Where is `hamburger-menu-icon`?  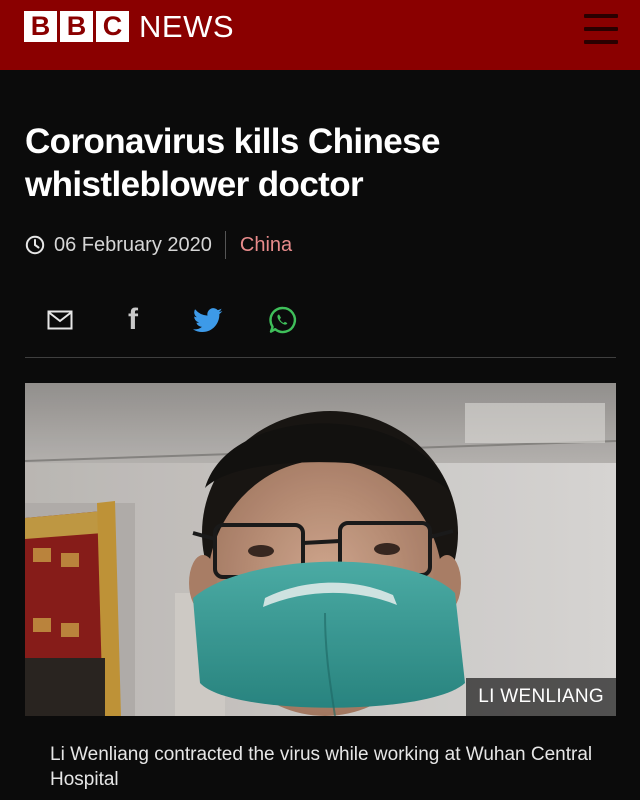
hamburger-menu-icon is located at coordinates (601, 29).